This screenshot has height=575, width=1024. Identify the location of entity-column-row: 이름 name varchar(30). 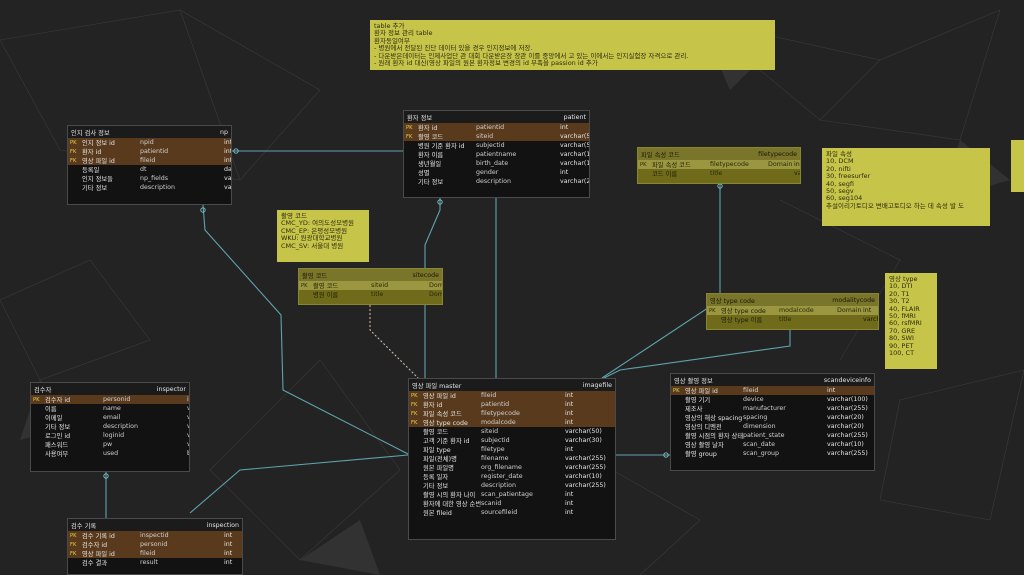
(110, 408).